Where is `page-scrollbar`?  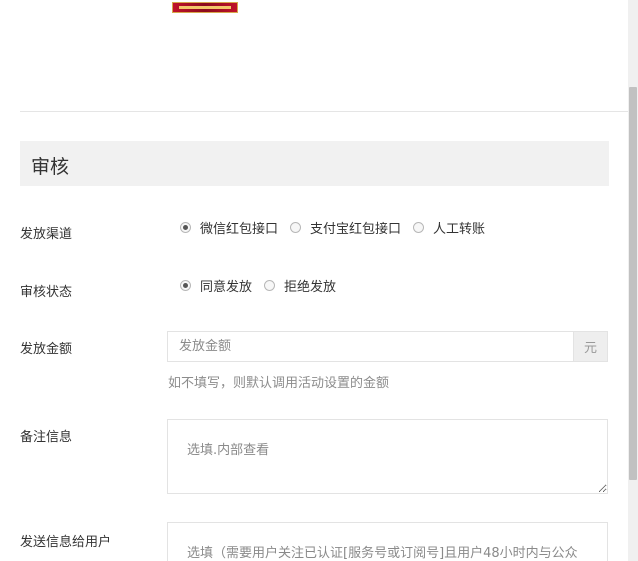
page-scrollbar is located at coordinates (633, 280).